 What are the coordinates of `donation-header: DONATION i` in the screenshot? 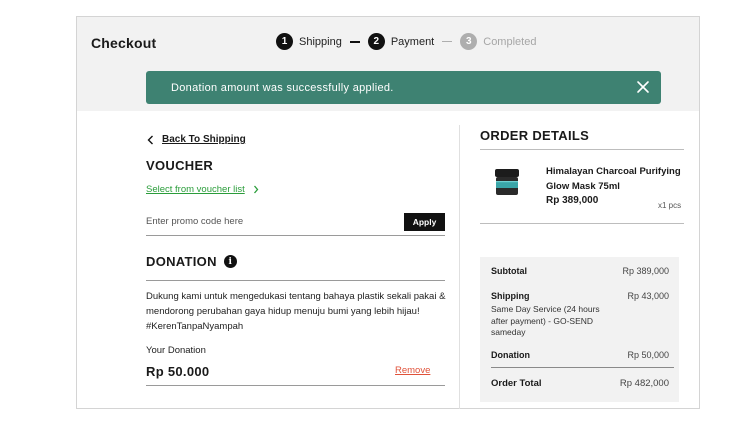 It's located at (191, 261).